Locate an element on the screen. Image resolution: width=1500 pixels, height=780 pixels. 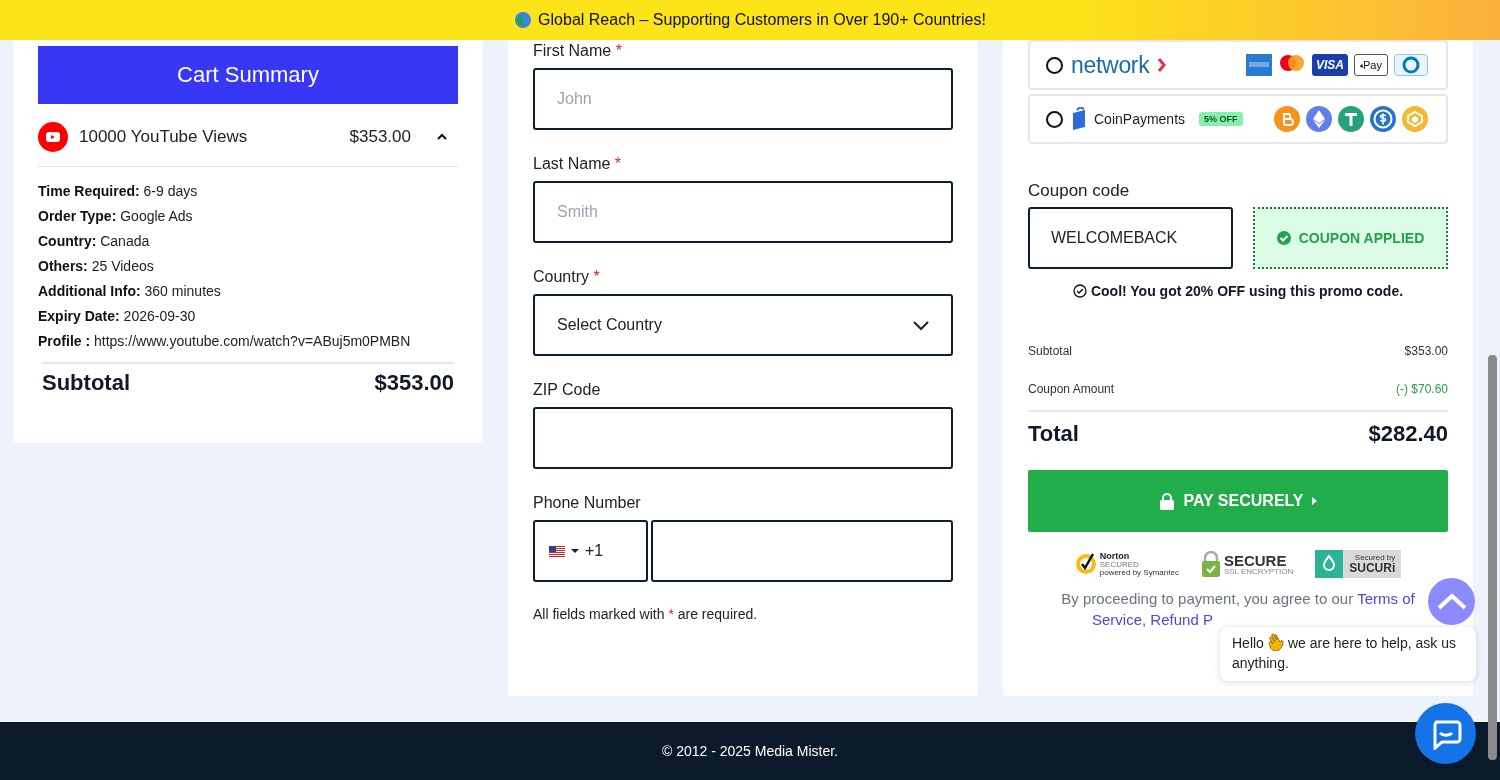
waving-hand-icon is located at coordinates (1275, 642).